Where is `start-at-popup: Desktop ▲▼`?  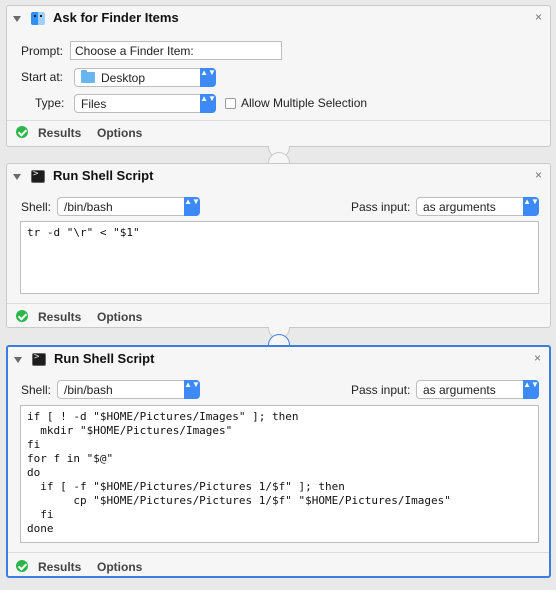
start-at-popup: Desktop ▲▼ is located at coordinates (145, 77).